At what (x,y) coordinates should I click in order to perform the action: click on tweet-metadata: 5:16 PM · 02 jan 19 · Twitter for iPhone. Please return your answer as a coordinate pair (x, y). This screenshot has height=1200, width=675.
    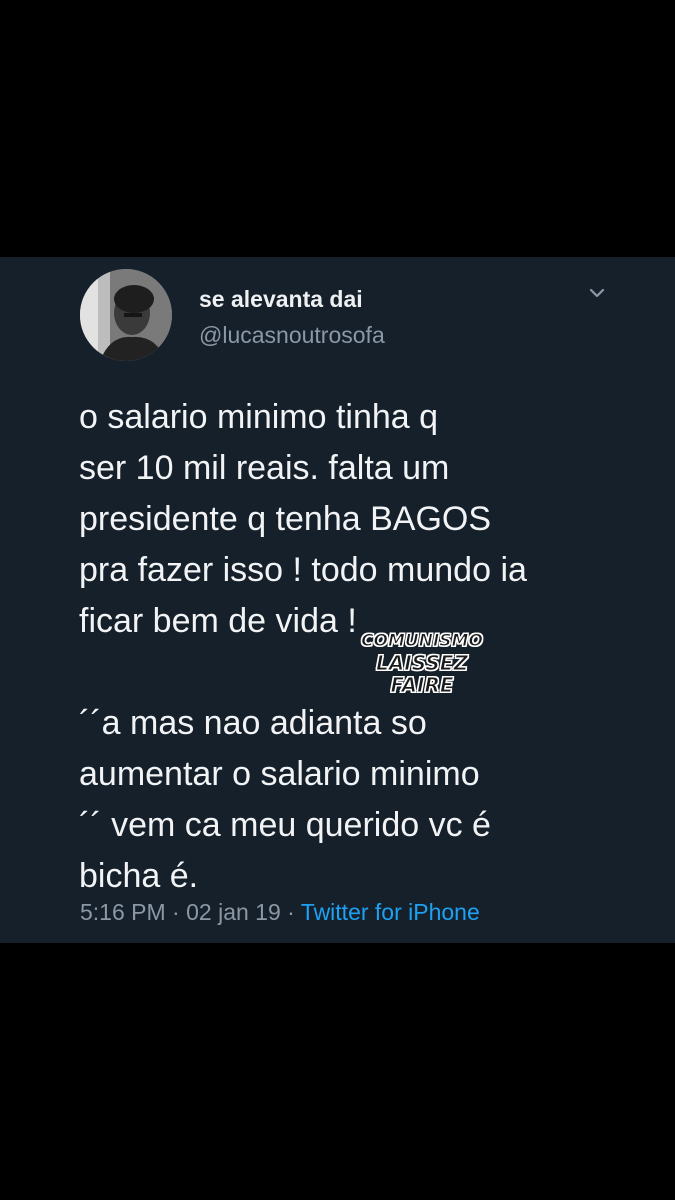
    Looking at the image, I should click on (280, 912).